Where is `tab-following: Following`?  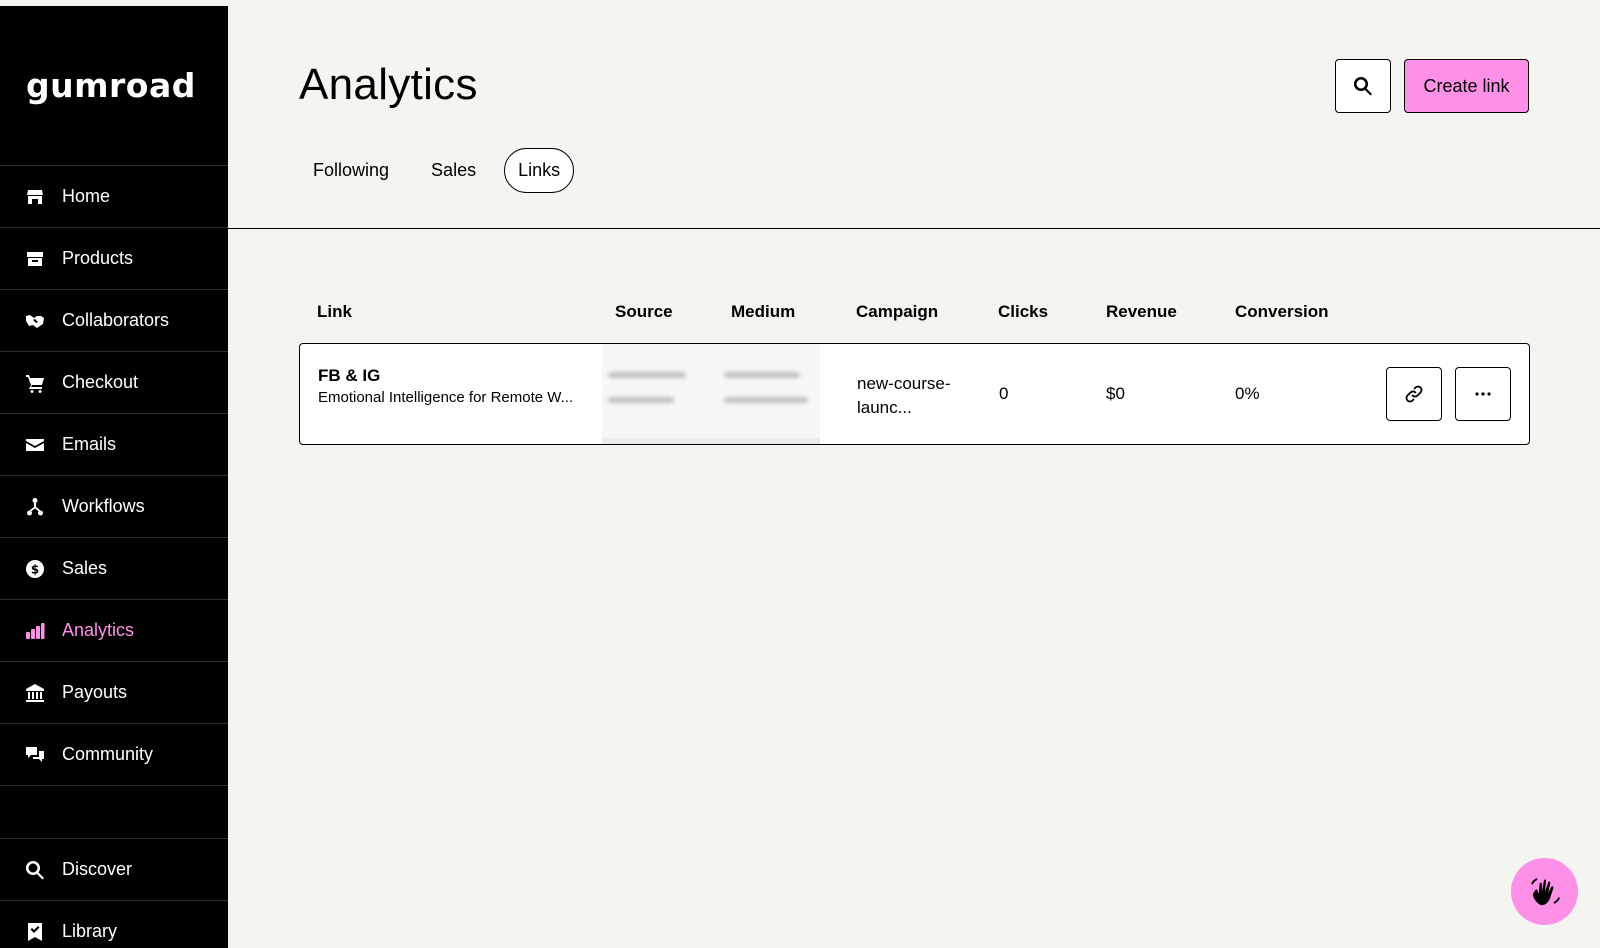 tab-following: Following is located at coordinates (351, 170).